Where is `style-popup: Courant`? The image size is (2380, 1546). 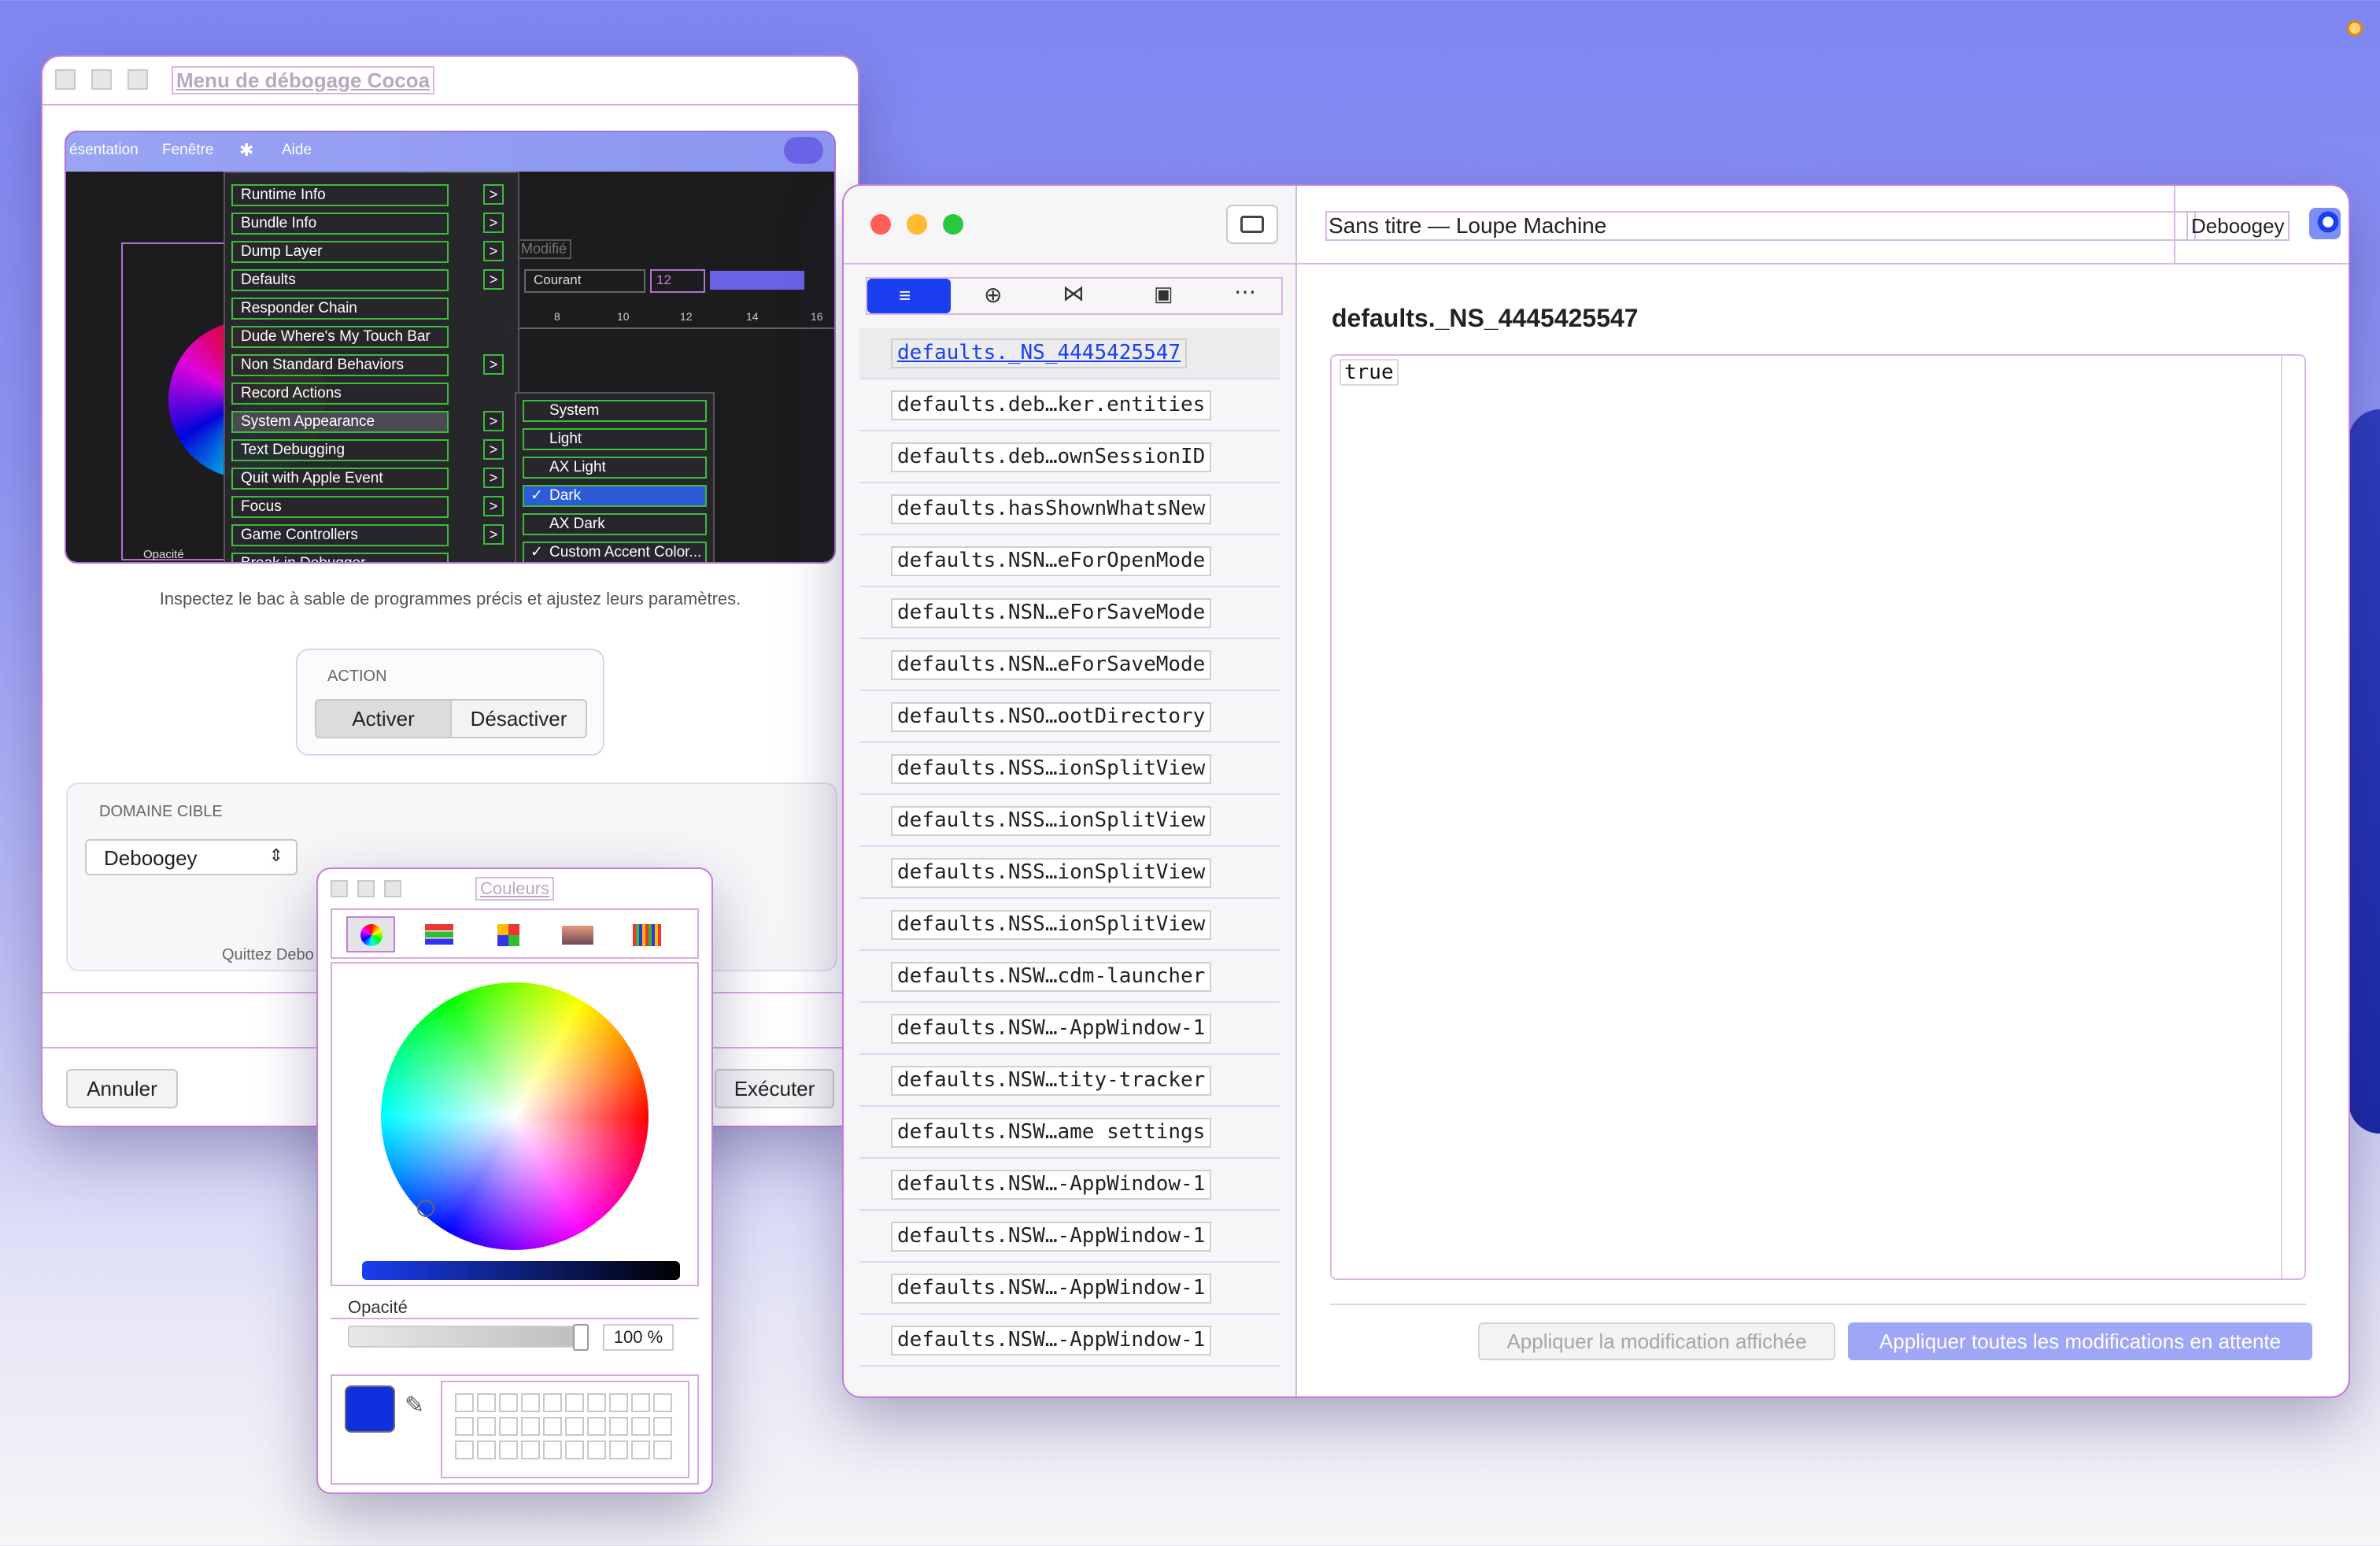 style-popup: Courant is located at coordinates (584, 281).